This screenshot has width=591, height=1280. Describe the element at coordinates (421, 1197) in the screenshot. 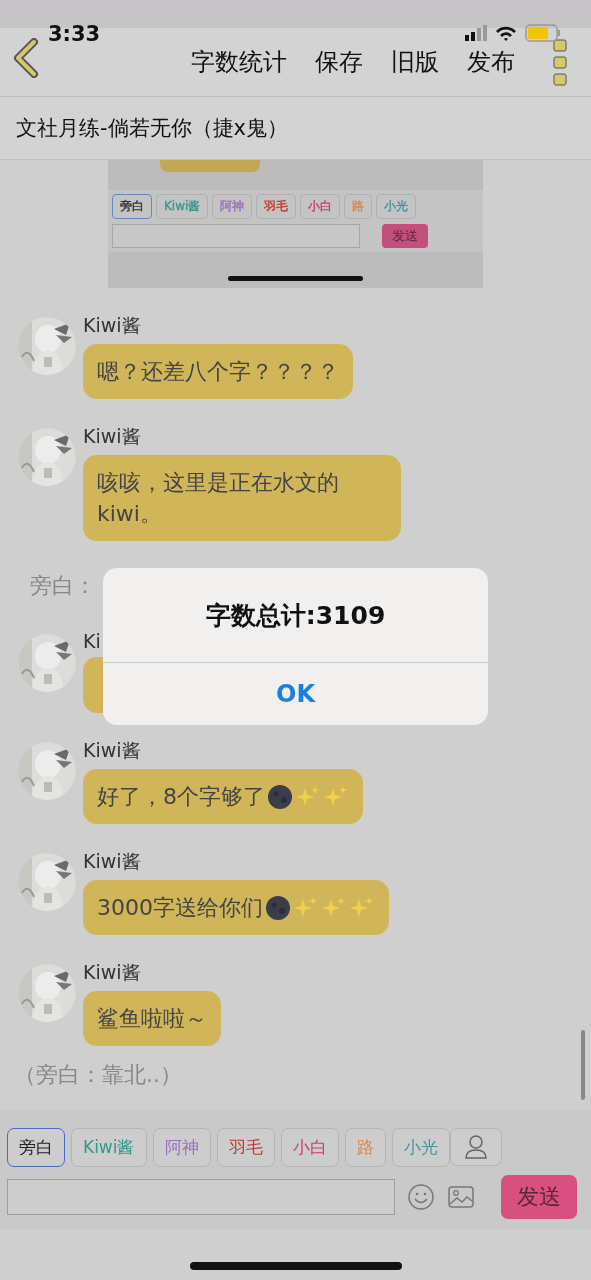

I see `smiley-icon` at that location.